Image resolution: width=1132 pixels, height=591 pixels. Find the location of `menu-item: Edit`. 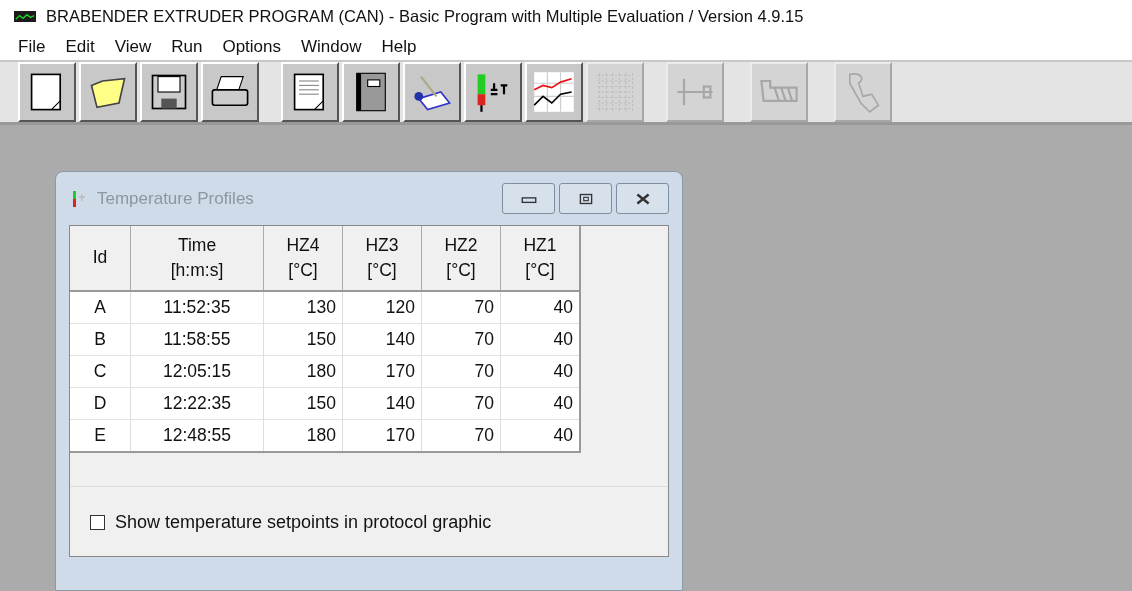

menu-item: Edit is located at coordinates (80, 46).